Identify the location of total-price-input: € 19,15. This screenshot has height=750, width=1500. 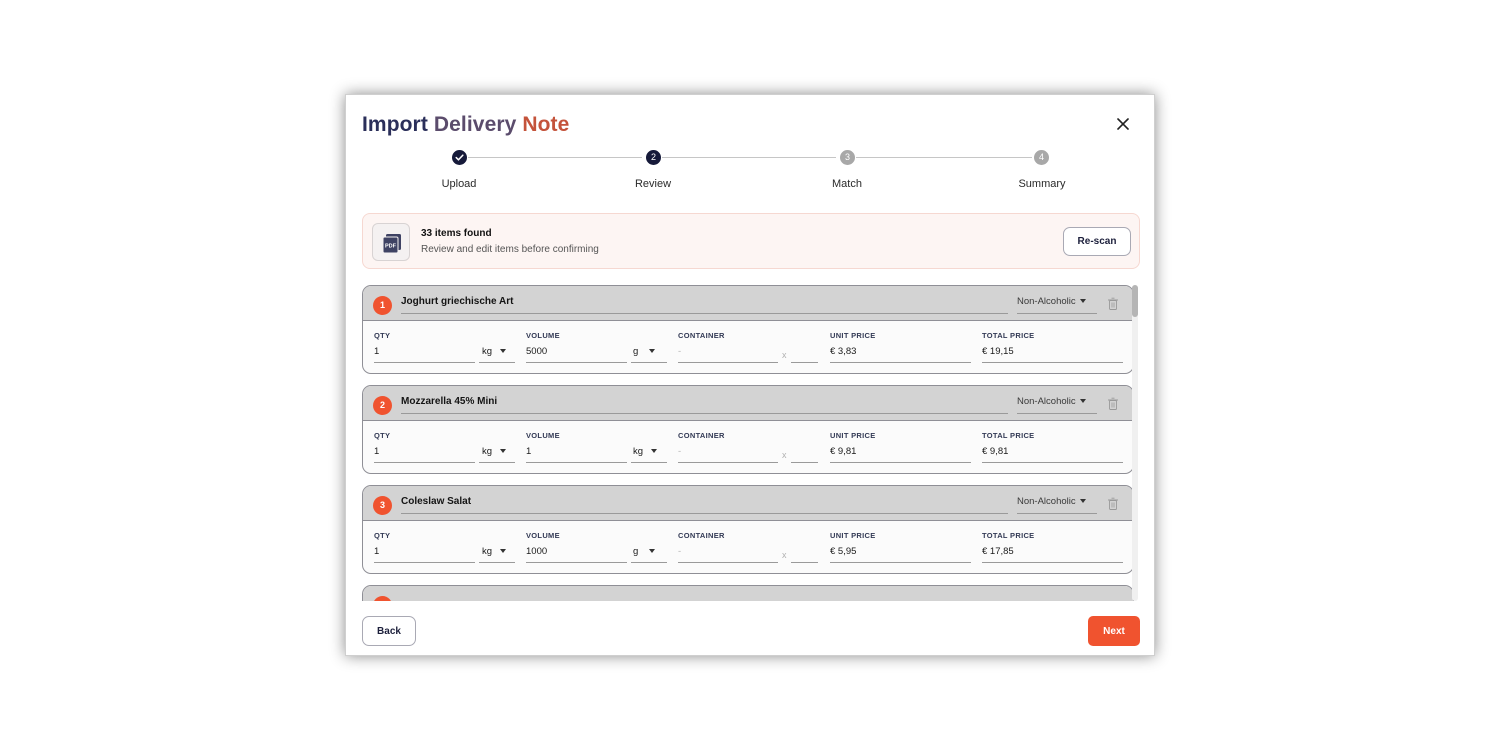
(1052, 354).